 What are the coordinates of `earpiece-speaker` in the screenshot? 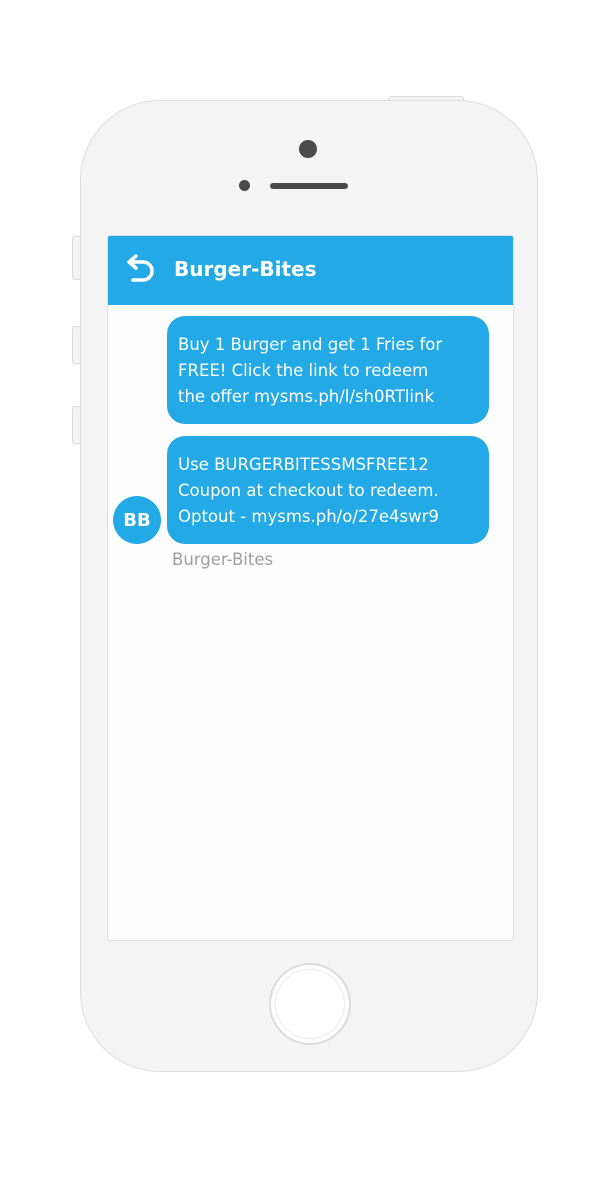 It's located at (309, 186).